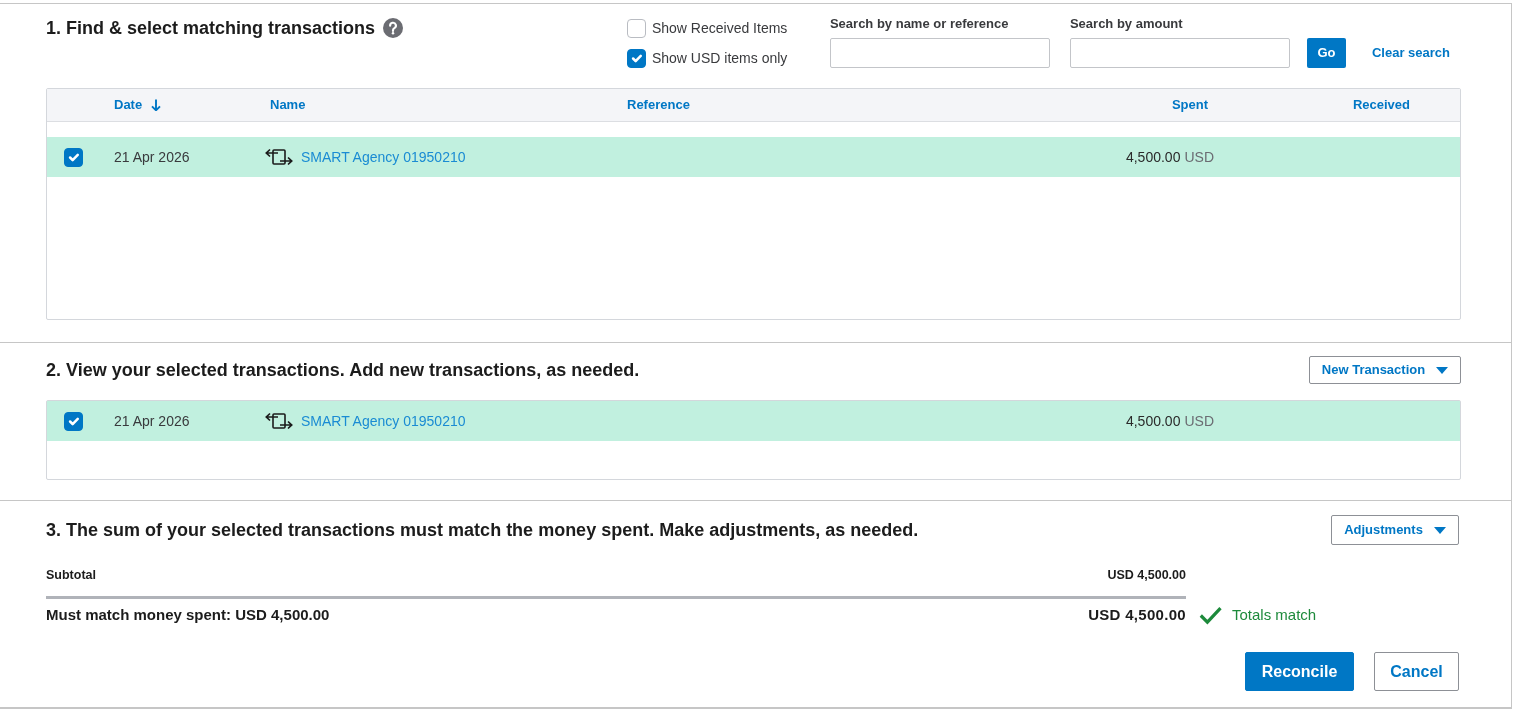  Describe the element at coordinates (393, 28) in the screenshot. I see `help-icon` at that location.